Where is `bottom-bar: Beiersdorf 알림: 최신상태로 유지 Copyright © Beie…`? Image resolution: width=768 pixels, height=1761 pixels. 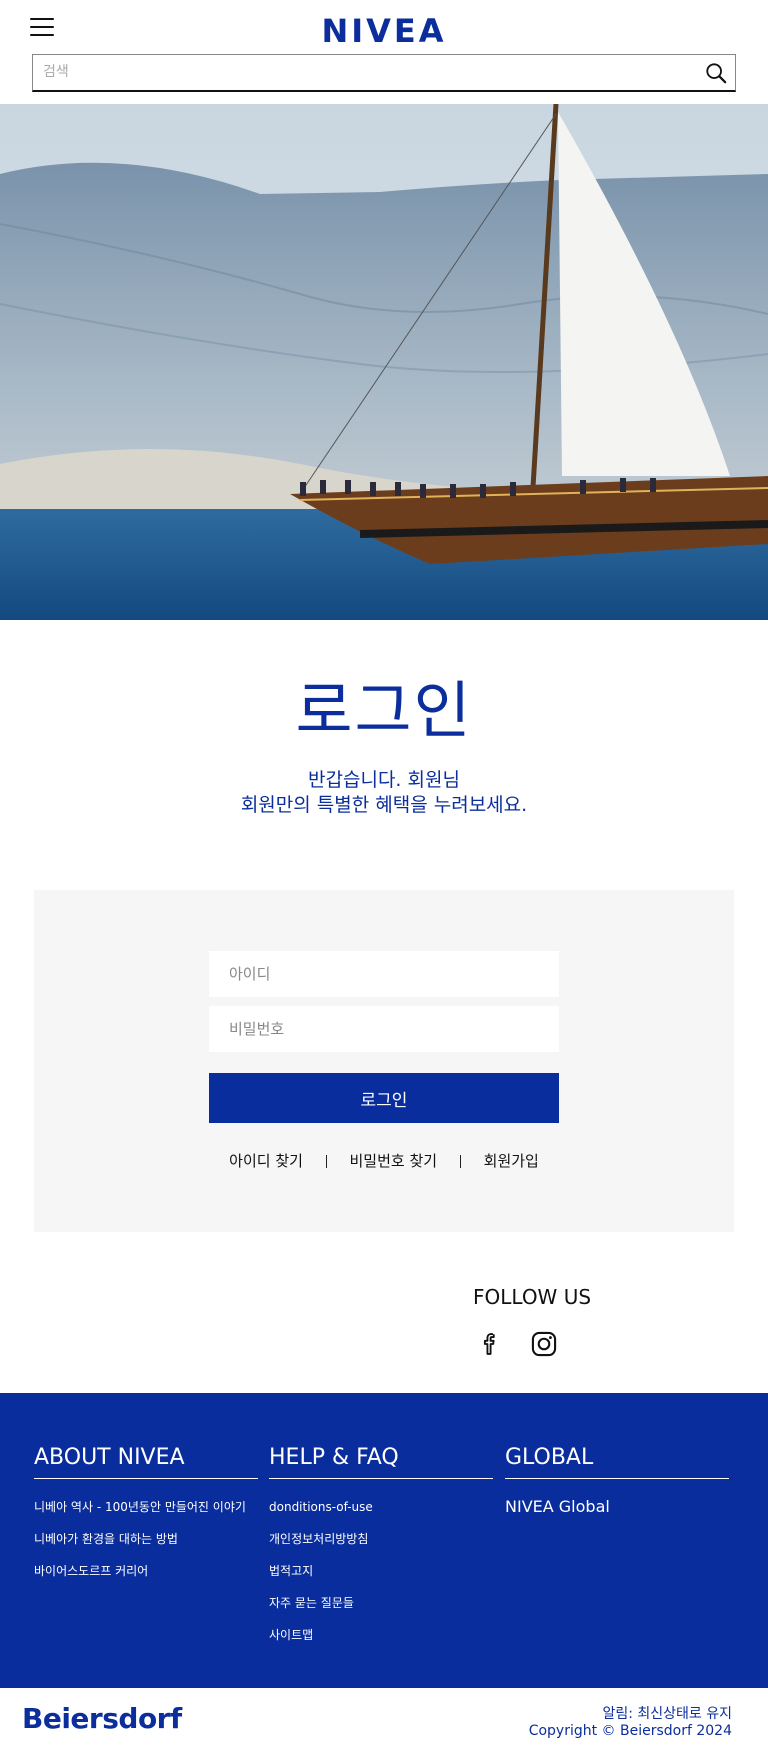
bottom-bar: Beiersdorf 알림: 최신상태로 유지 Copyright © Beie… is located at coordinates (384, 1724).